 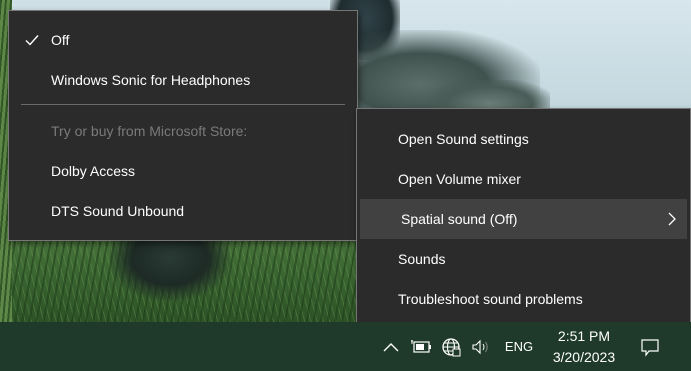 I want to click on menu-item-label: Open Sound settings, so click(x=463, y=139).